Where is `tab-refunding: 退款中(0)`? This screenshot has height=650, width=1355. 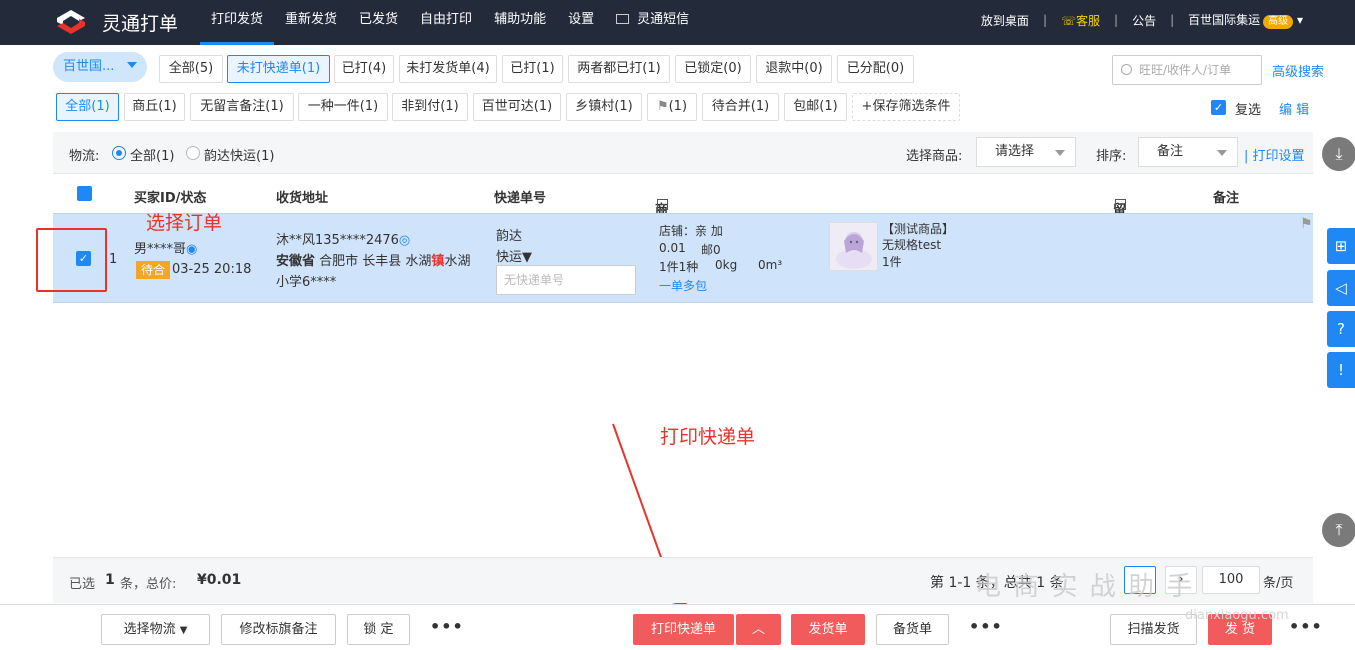 tab-refunding: 退款中(0) is located at coordinates (794, 69).